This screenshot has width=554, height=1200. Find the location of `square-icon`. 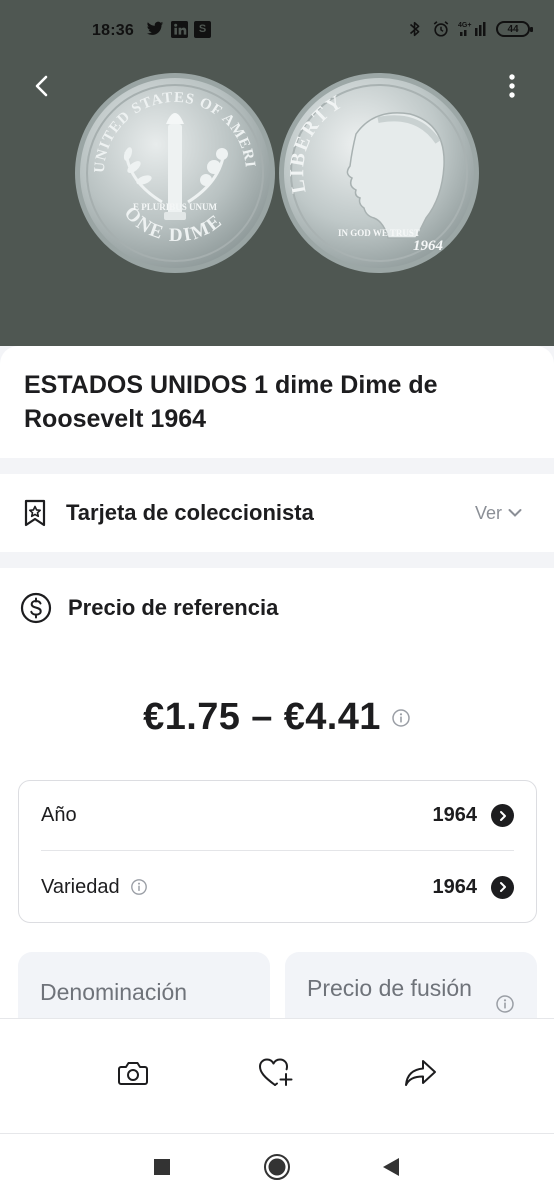

square-icon is located at coordinates (162, 1167).